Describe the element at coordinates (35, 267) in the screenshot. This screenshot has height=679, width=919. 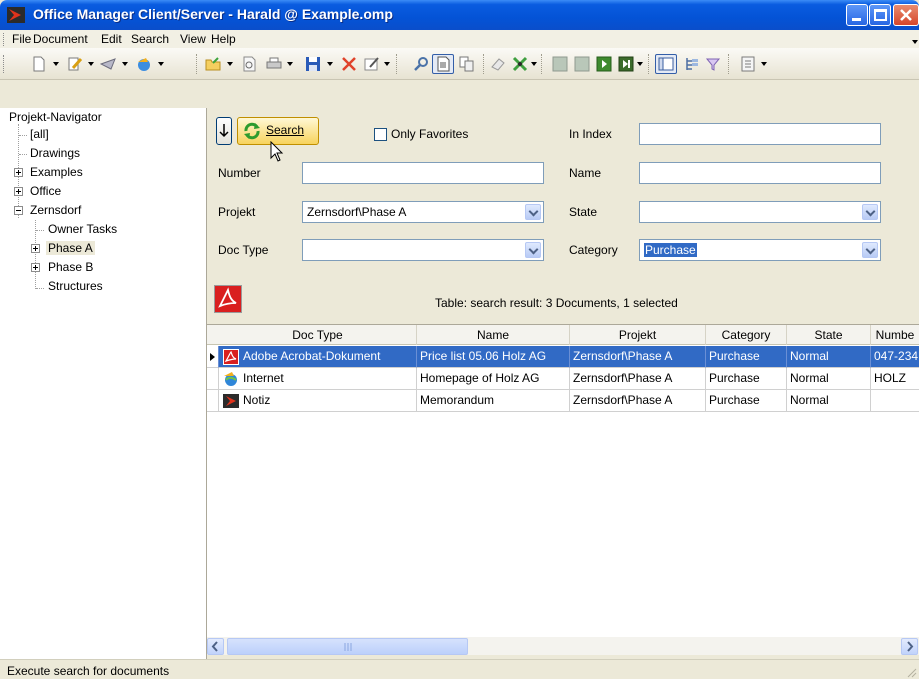
I see `expand-phase-b-icon` at that location.